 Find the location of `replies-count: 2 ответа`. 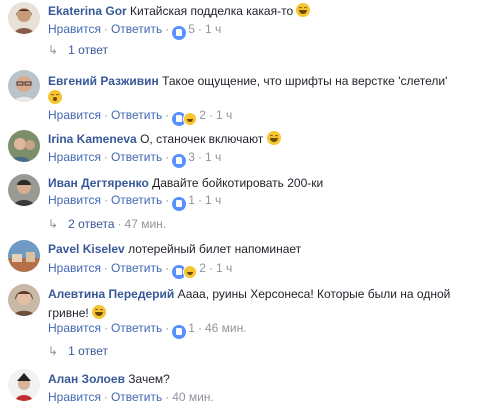

replies-count: 2 ответа is located at coordinates (91, 224).